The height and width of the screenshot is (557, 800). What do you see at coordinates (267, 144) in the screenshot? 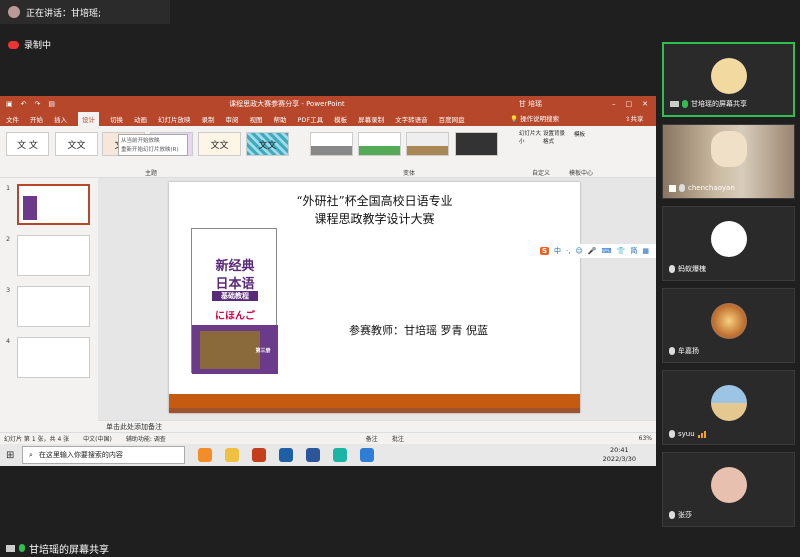
I see `theme-6: 文文` at bounding box center [267, 144].